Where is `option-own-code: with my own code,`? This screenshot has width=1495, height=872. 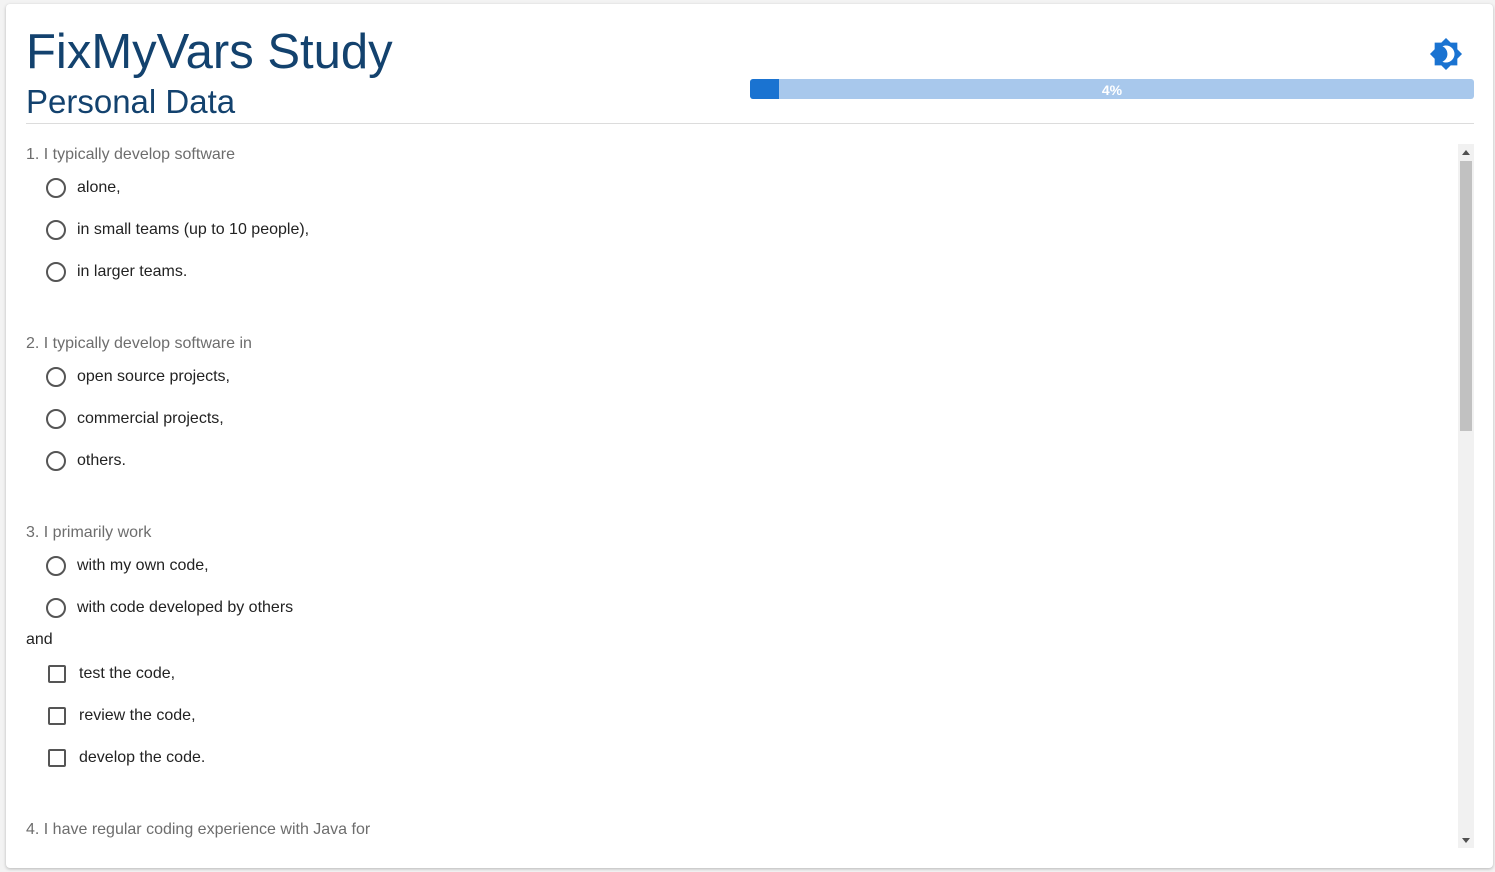
option-own-code: with my own code, is located at coordinates (127, 566).